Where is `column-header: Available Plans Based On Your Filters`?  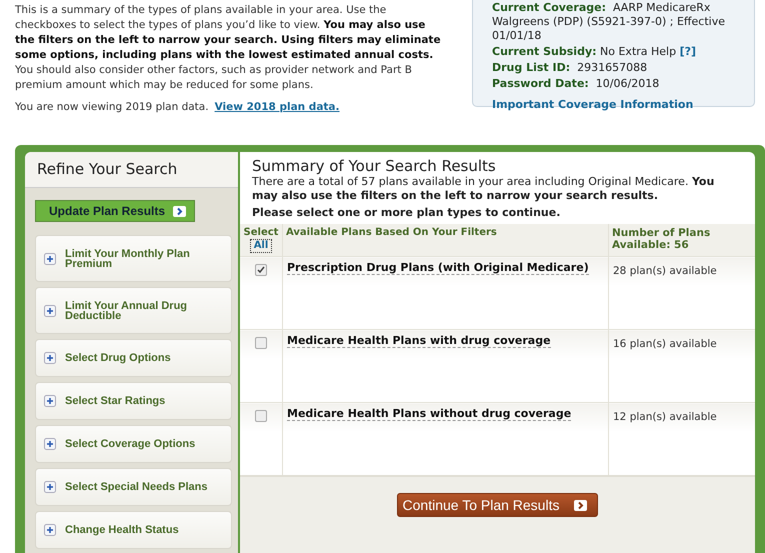
column-header: Available Plans Based On Your Filters is located at coordinates (445, 240).